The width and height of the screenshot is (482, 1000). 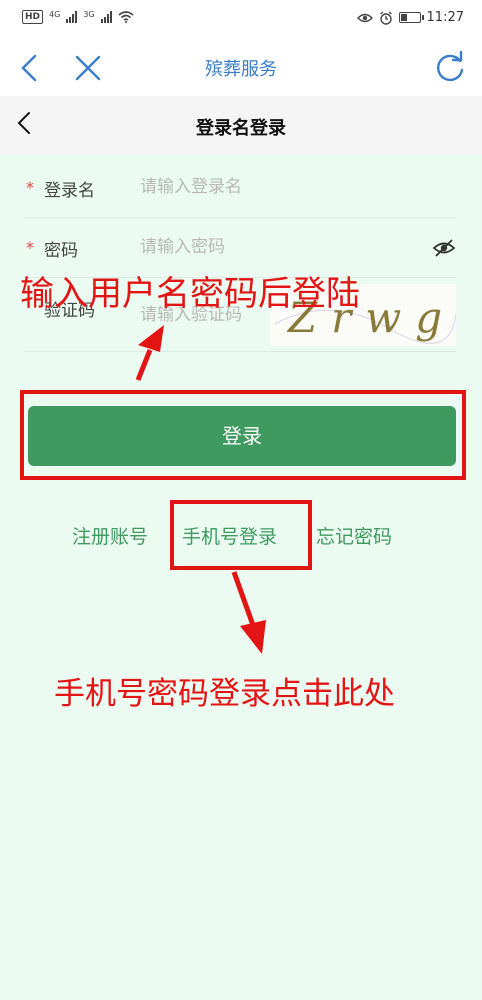 I want to click on annotation-arrow-down, so click(x=248, y=612).